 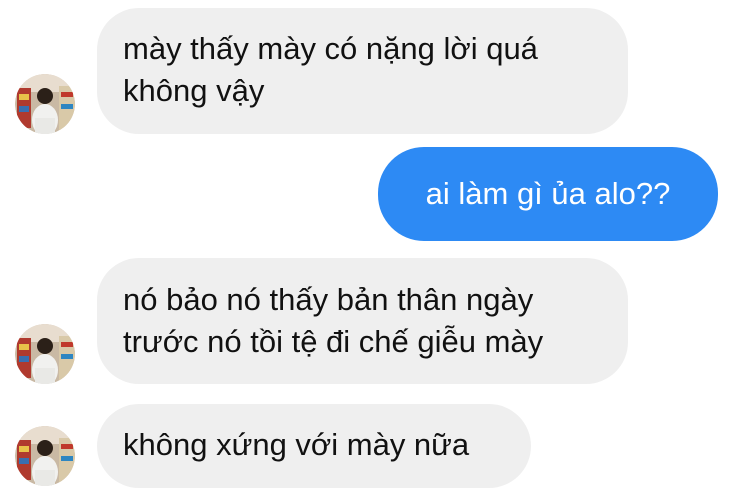 What do you see at coordinates (296, 444) in the screenshot?
I see `message-text-line: không xứng với mày nữa` at bounding box center [296, 444].